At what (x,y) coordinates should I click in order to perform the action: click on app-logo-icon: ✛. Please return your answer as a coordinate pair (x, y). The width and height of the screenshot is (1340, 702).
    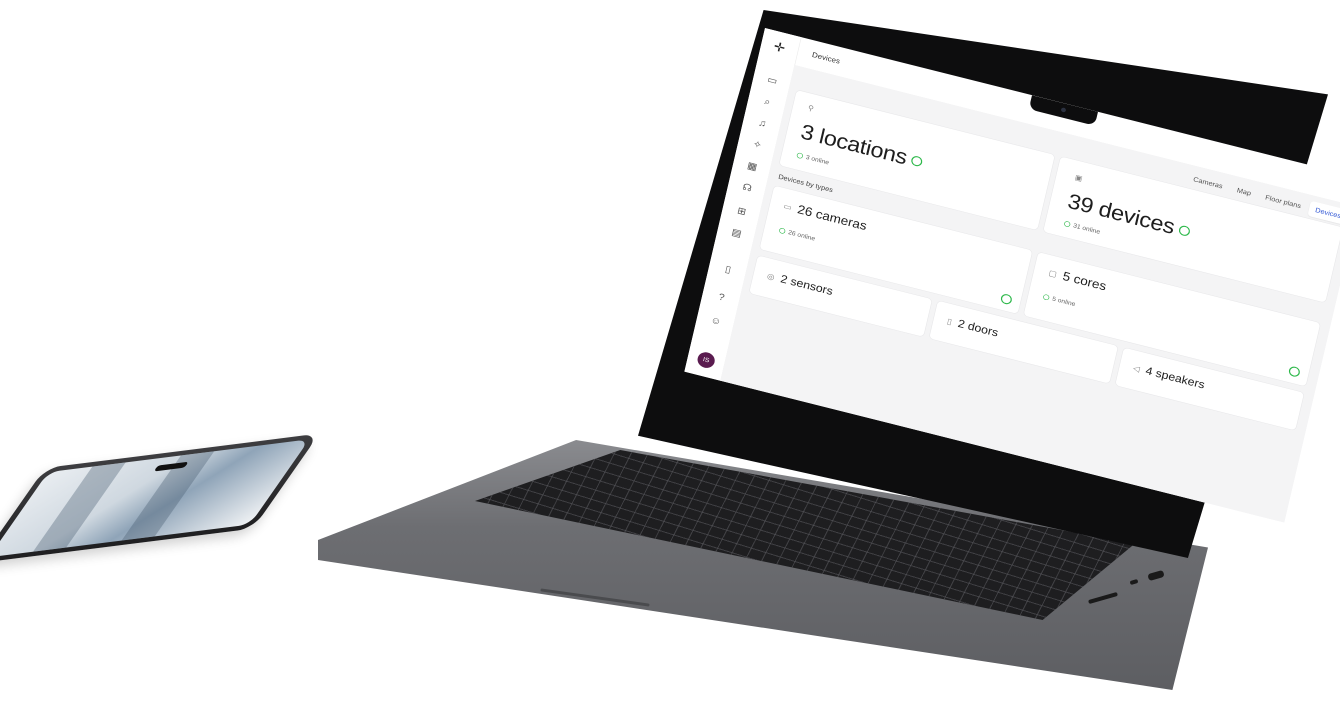
    Looking at the image, I should click on (779, 47).